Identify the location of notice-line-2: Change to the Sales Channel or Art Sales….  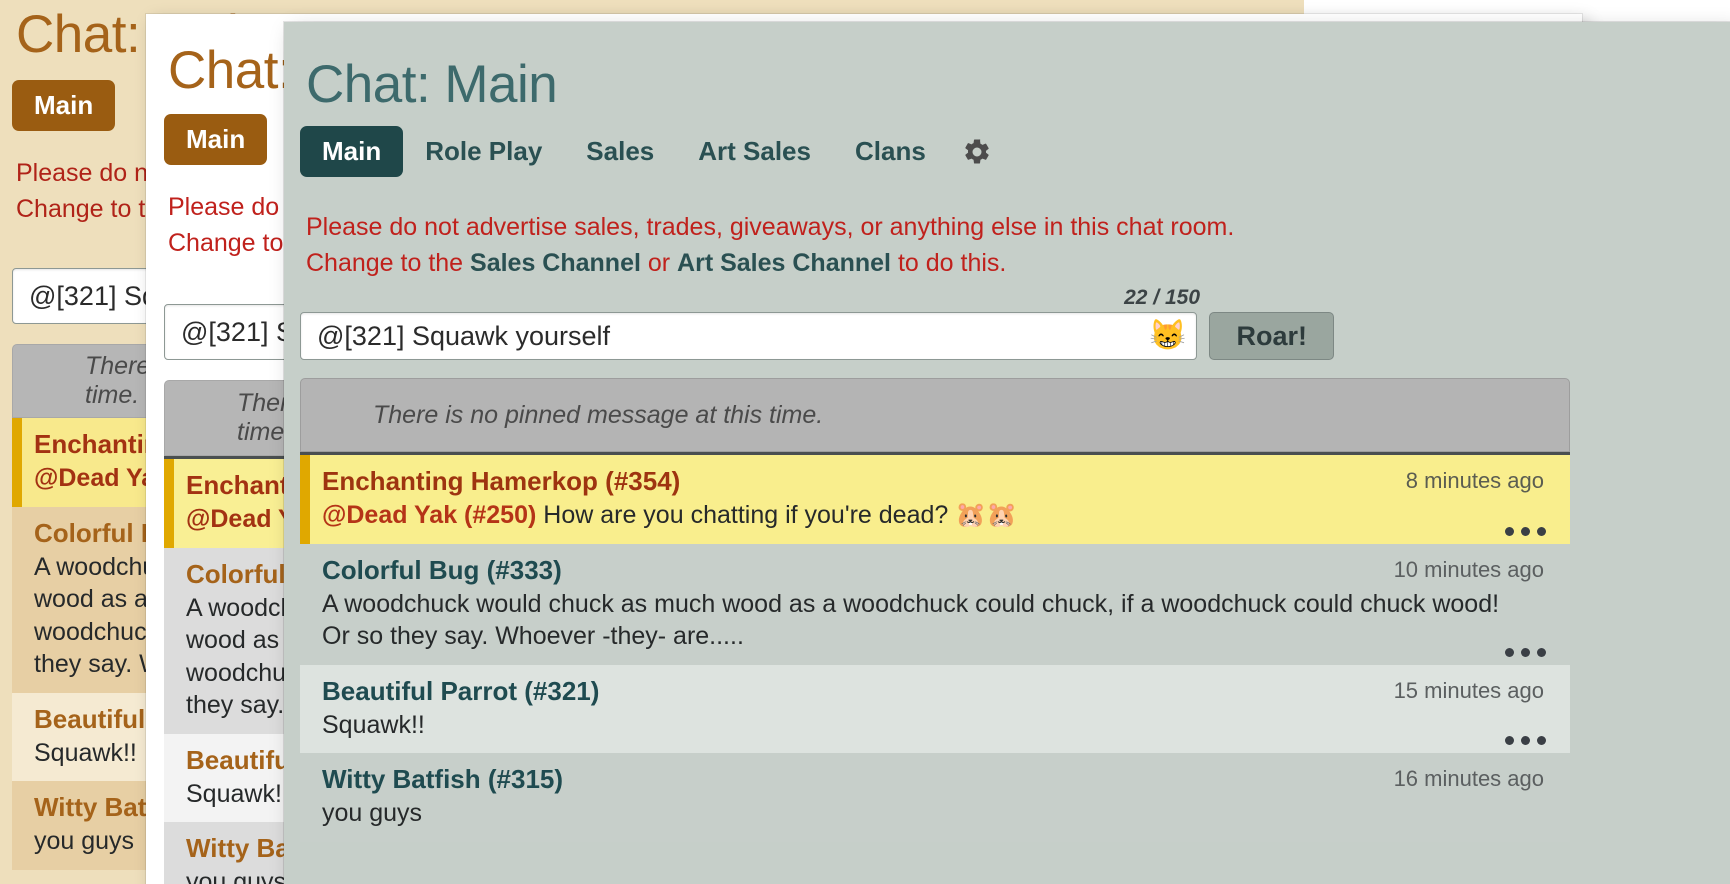
(770, 264).